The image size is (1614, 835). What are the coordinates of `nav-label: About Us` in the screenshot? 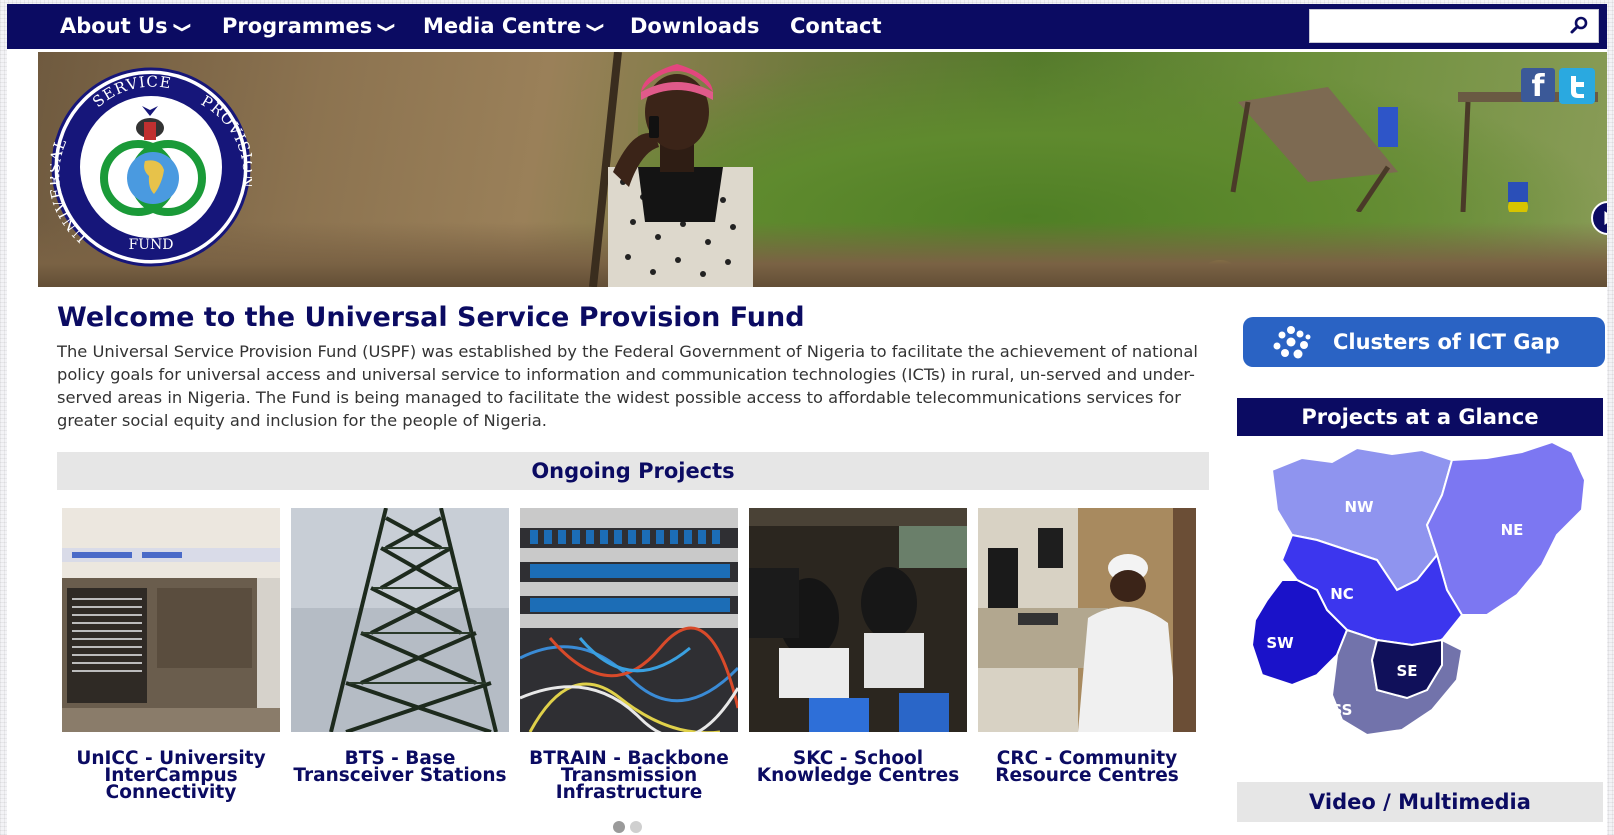 It's located at (114, 26).